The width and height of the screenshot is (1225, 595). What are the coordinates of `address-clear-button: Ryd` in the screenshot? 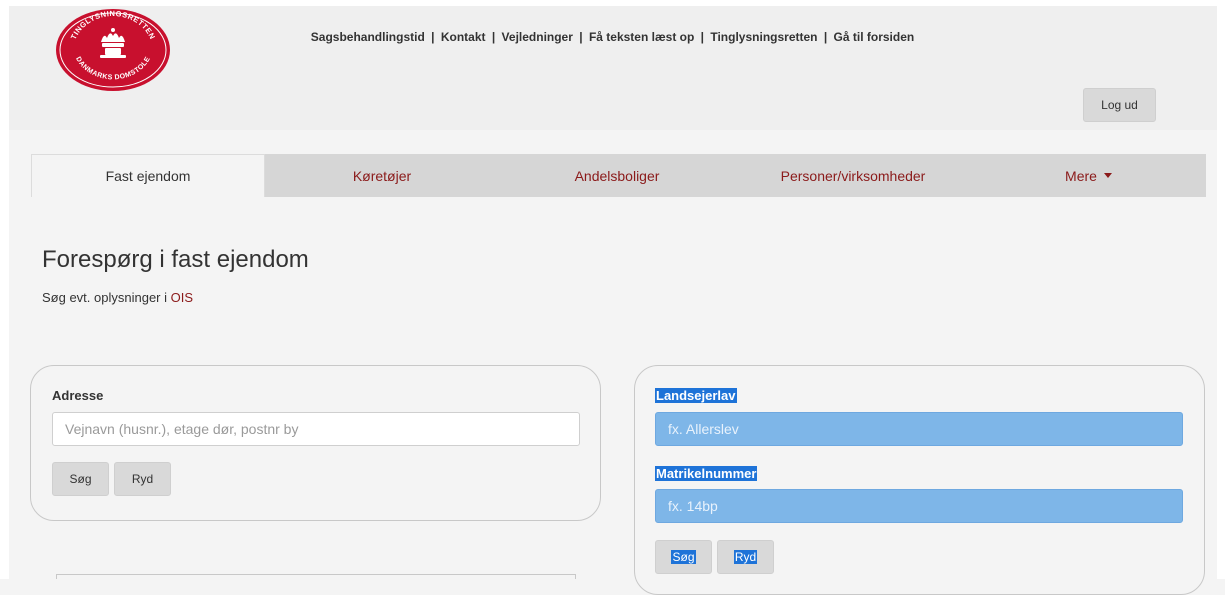 It's located at (142, 479).